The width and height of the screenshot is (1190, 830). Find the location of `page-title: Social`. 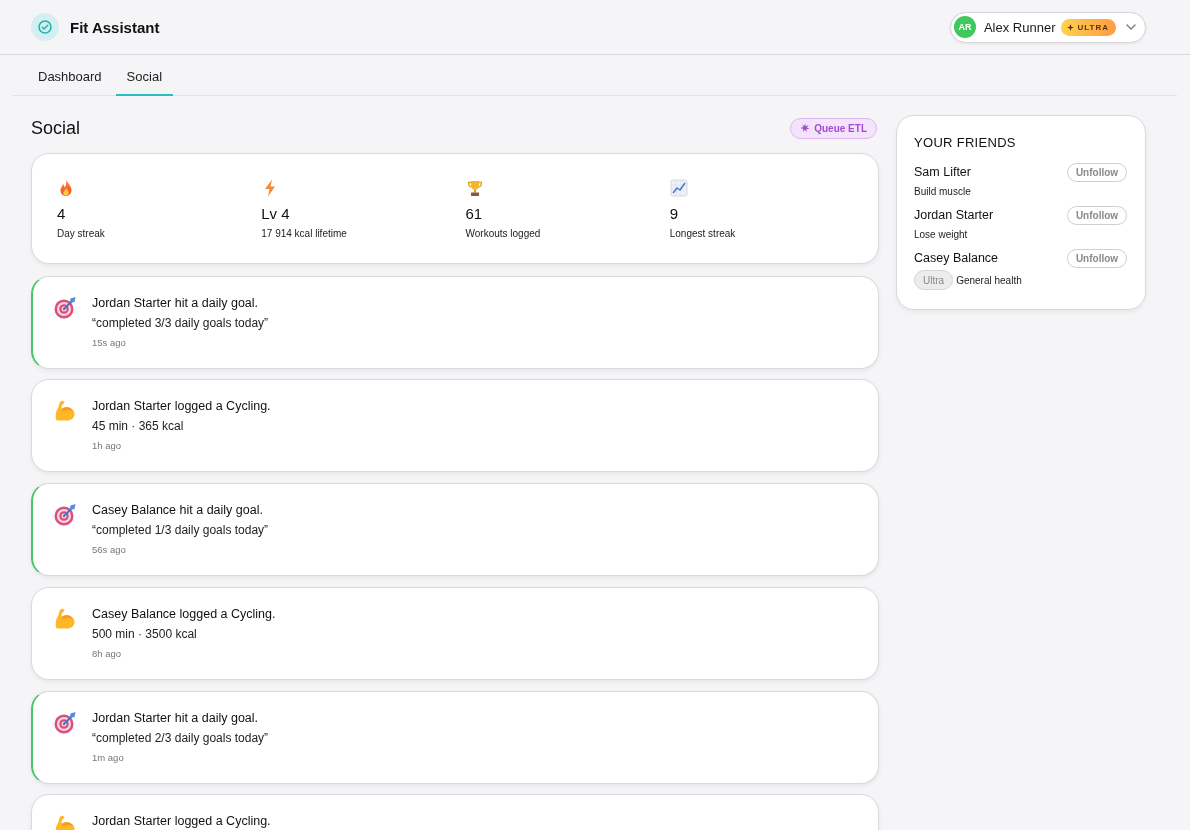

page-title: Social is located at coordinates (56, 128).